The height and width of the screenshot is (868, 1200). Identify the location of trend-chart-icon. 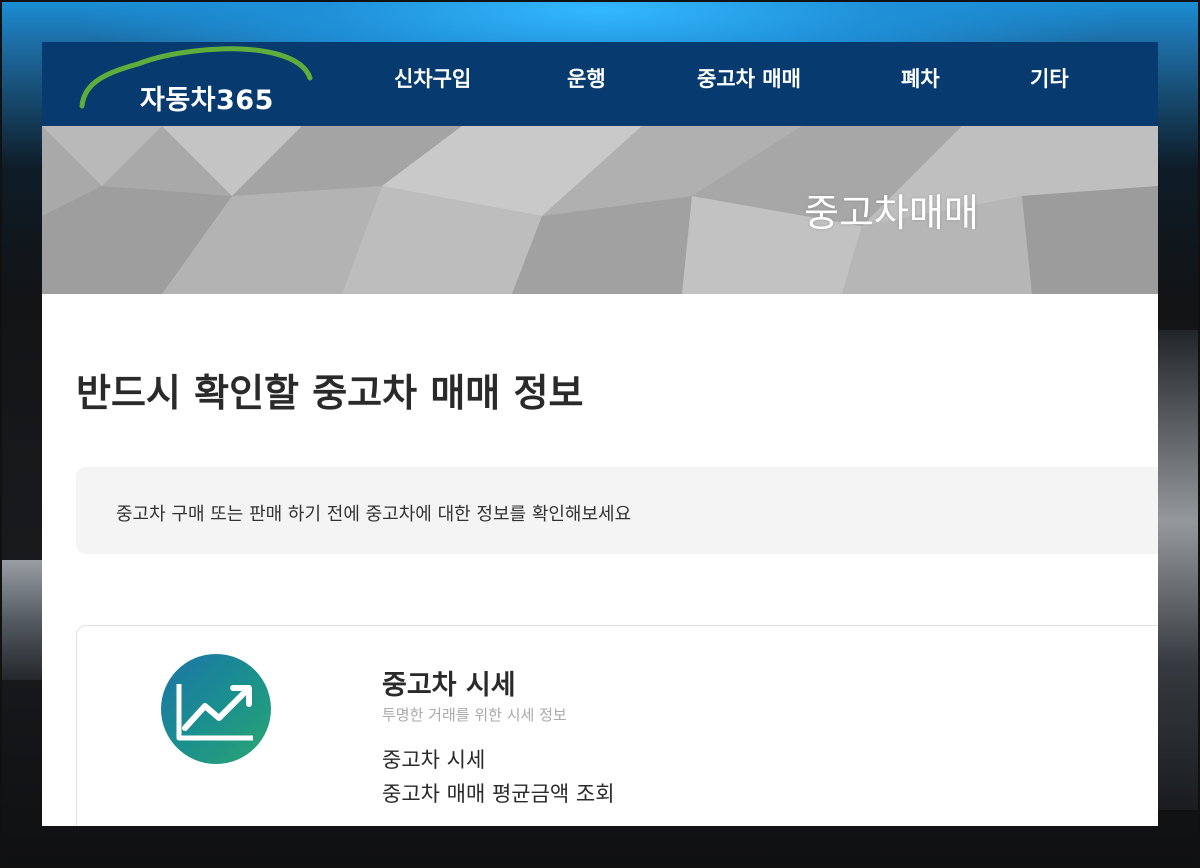
(216, 709).